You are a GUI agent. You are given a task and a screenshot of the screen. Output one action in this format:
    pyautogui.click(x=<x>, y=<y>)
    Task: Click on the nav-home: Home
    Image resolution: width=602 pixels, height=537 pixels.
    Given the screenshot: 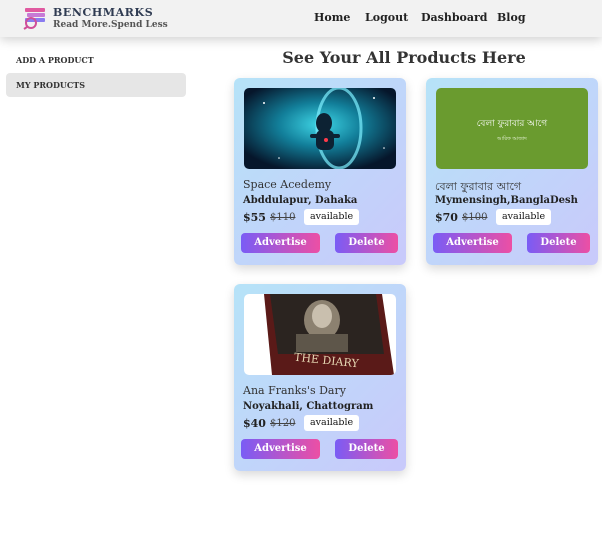 What is the action you would take?
    pyautogui.click(x=332, y=17)
    